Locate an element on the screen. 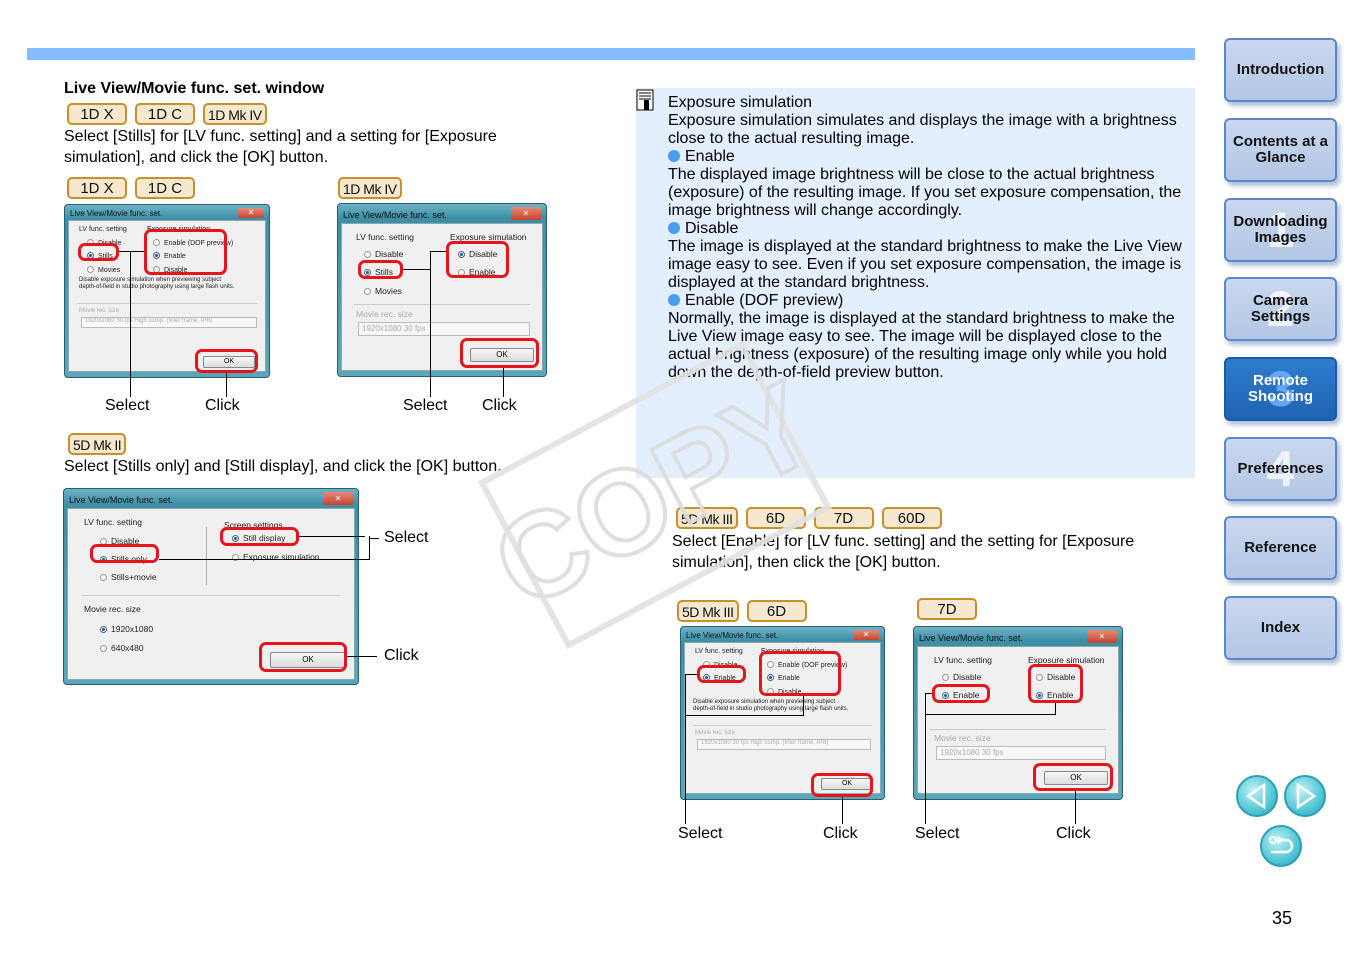 The width and height of the screenshot is (1350, 954). radio-option: Stills+movie is located at coordinates (128, 577).